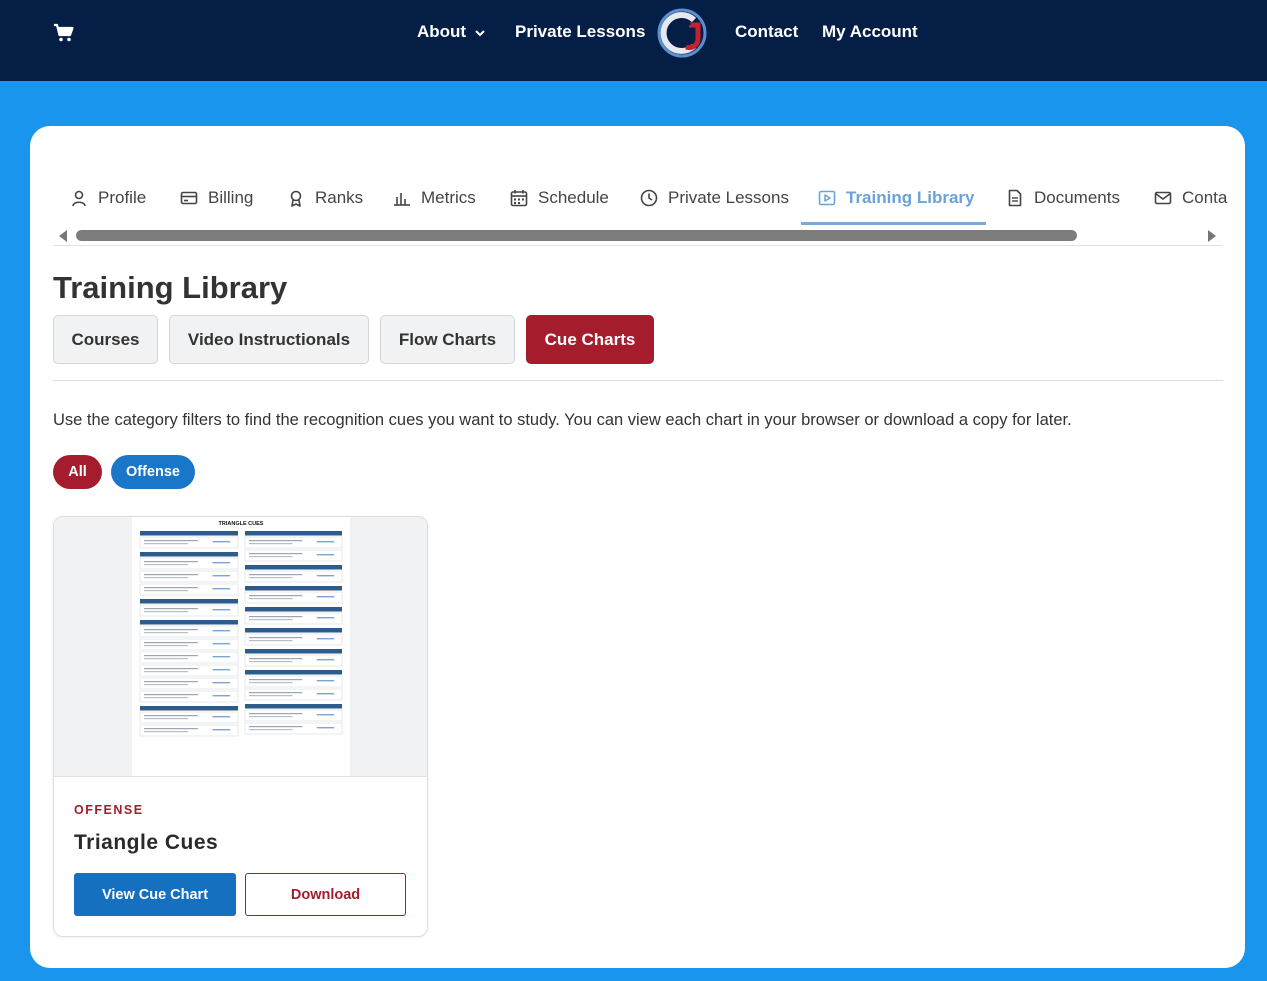 This screenshot has width=1267, height=981. I want to click on nav-about-label: About, so click(442, 31).